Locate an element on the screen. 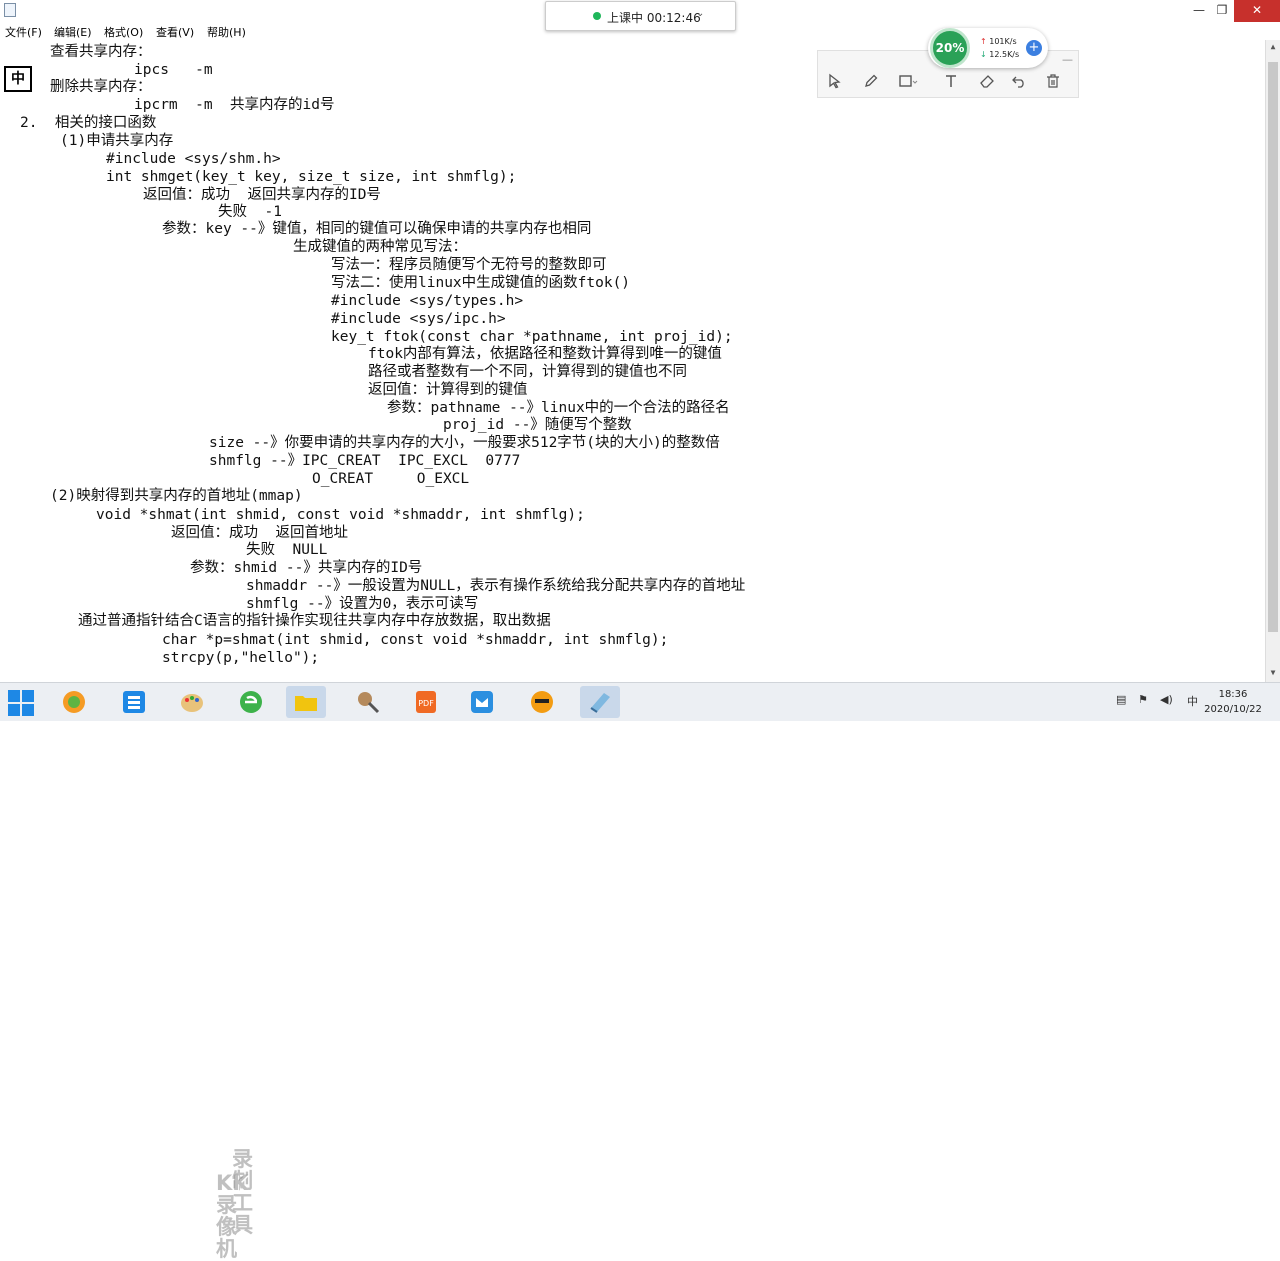  doc-line: shmaddr --》一般设置为NULL，表示有操作系统给我分配共享内存的首地址 is located at coordinates (496, 586).